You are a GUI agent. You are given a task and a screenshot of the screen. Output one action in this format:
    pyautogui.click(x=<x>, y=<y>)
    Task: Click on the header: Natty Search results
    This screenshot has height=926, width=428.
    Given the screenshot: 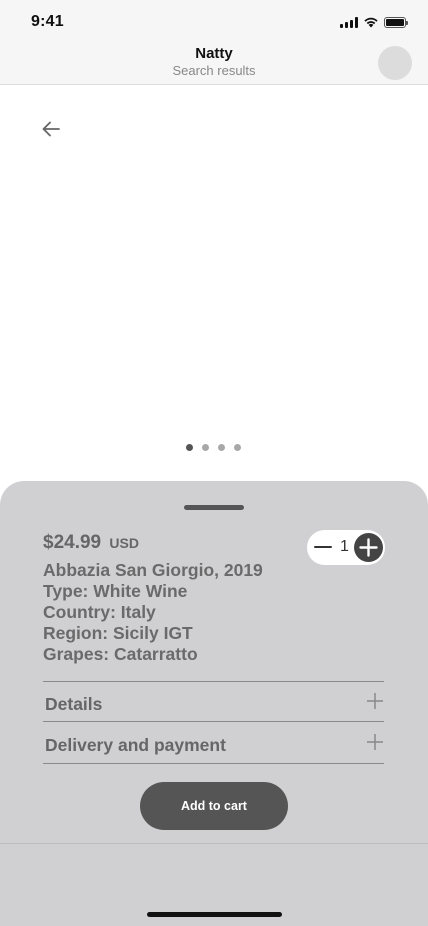 What is the action you would take?
    pyautogui.click(x=214, y=64)
    